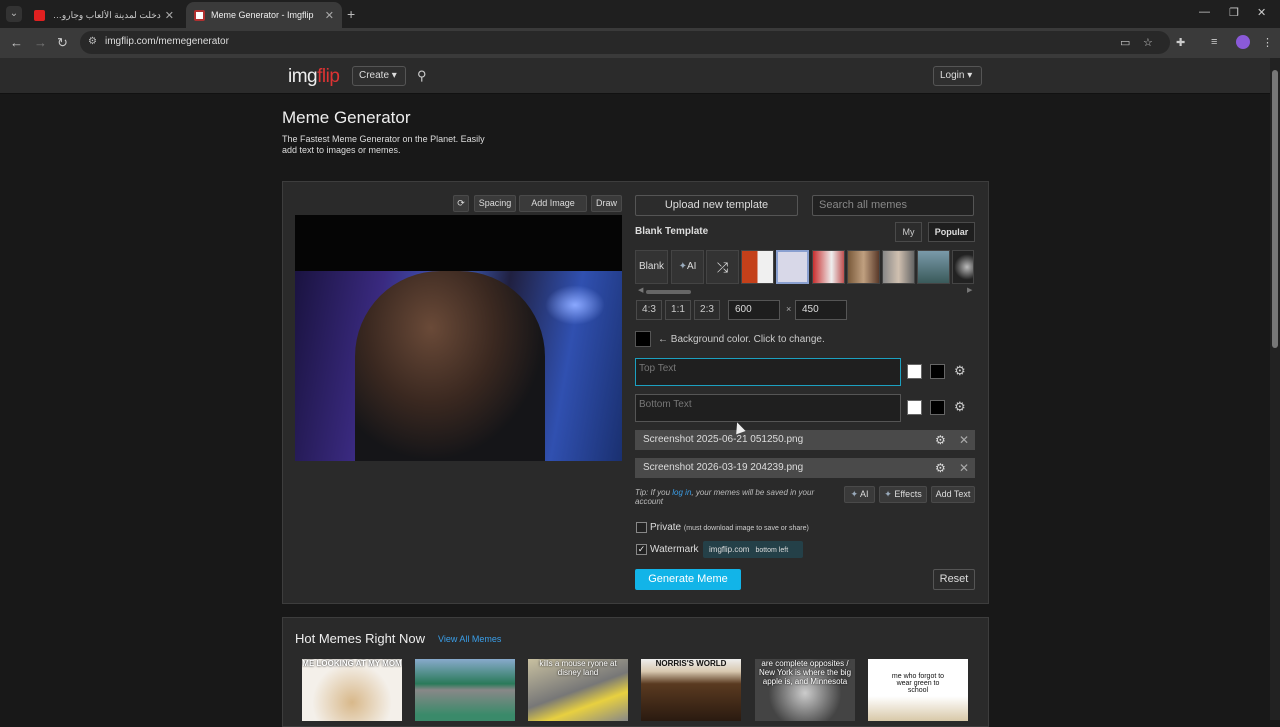 Image resolution: width=1280 pixels, height=727 pixels. Describe the element at coordinates (465, 690) in the screenshot. I see `hot-meme-thumb` at that location.